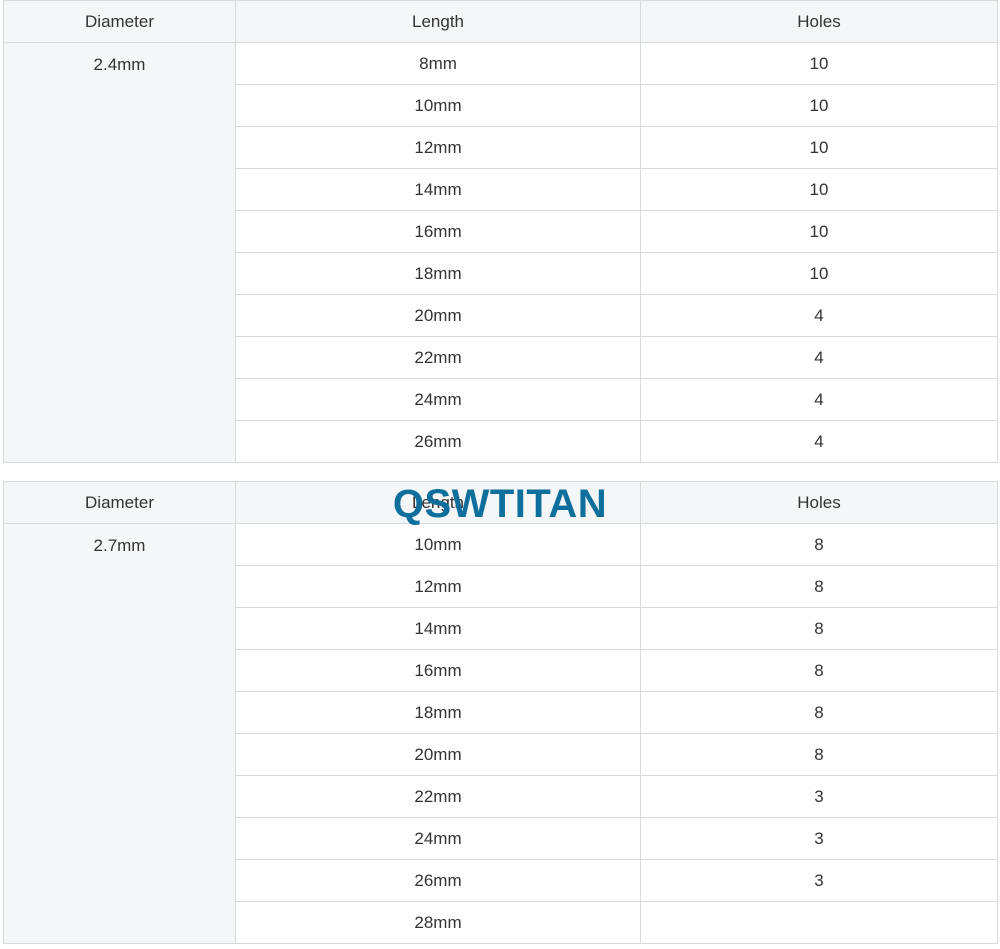 The image size is (1000, 949). What do you see at coordinates (438, 63) in the screenshot?
I see `length-cell: 8mm` at bounding box center [438, 63].